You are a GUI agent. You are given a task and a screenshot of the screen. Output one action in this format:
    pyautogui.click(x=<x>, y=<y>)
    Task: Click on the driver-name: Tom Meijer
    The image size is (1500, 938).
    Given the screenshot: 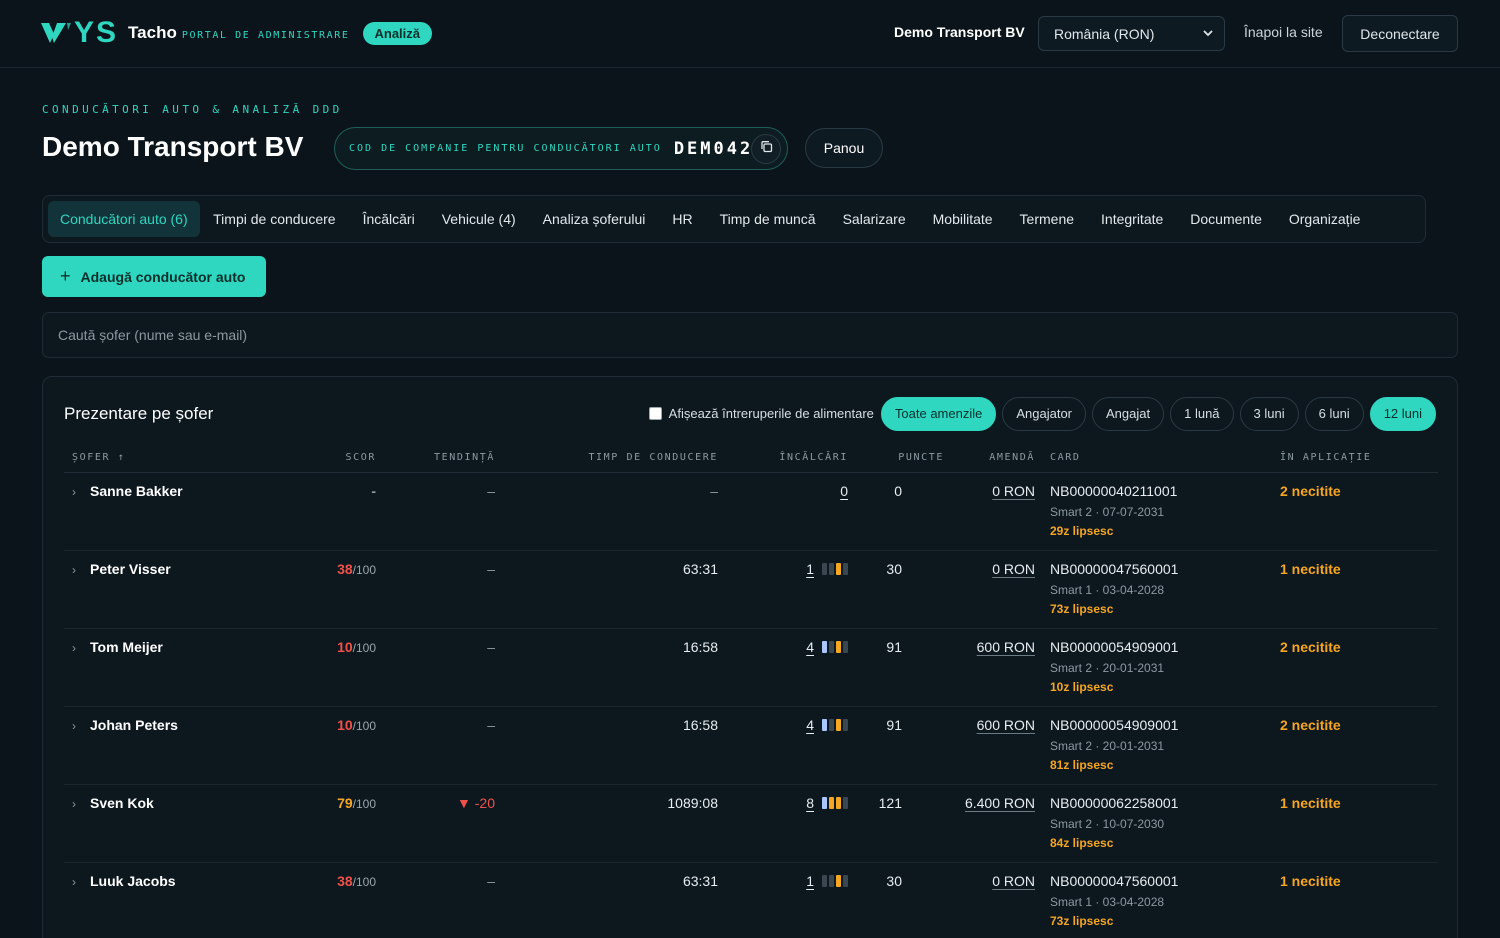 What is the action you would take?
    pyautogui.click(x=126, y=647)
    